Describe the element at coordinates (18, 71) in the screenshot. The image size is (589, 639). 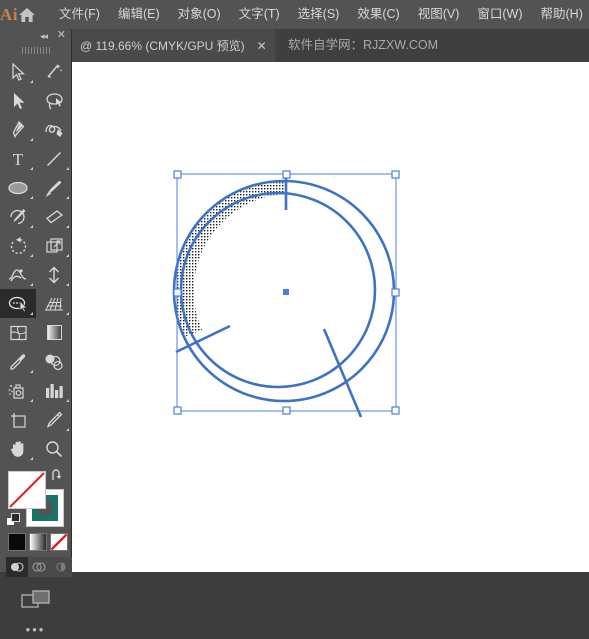
I see `tool-selection` at that location.